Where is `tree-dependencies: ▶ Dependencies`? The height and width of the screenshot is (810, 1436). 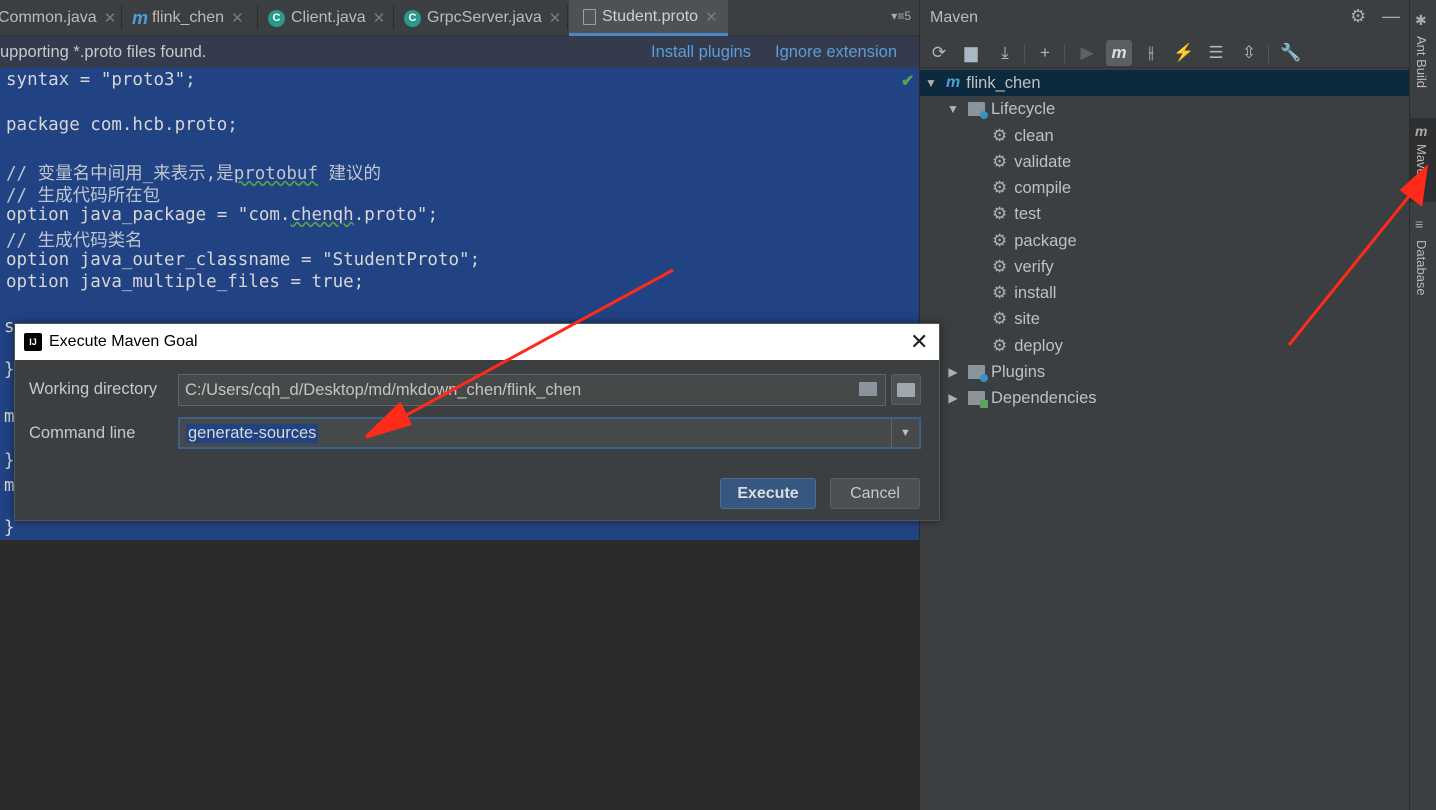 tree-dependencies: ▶ Dependencies is located at coordinates (1021, 398).